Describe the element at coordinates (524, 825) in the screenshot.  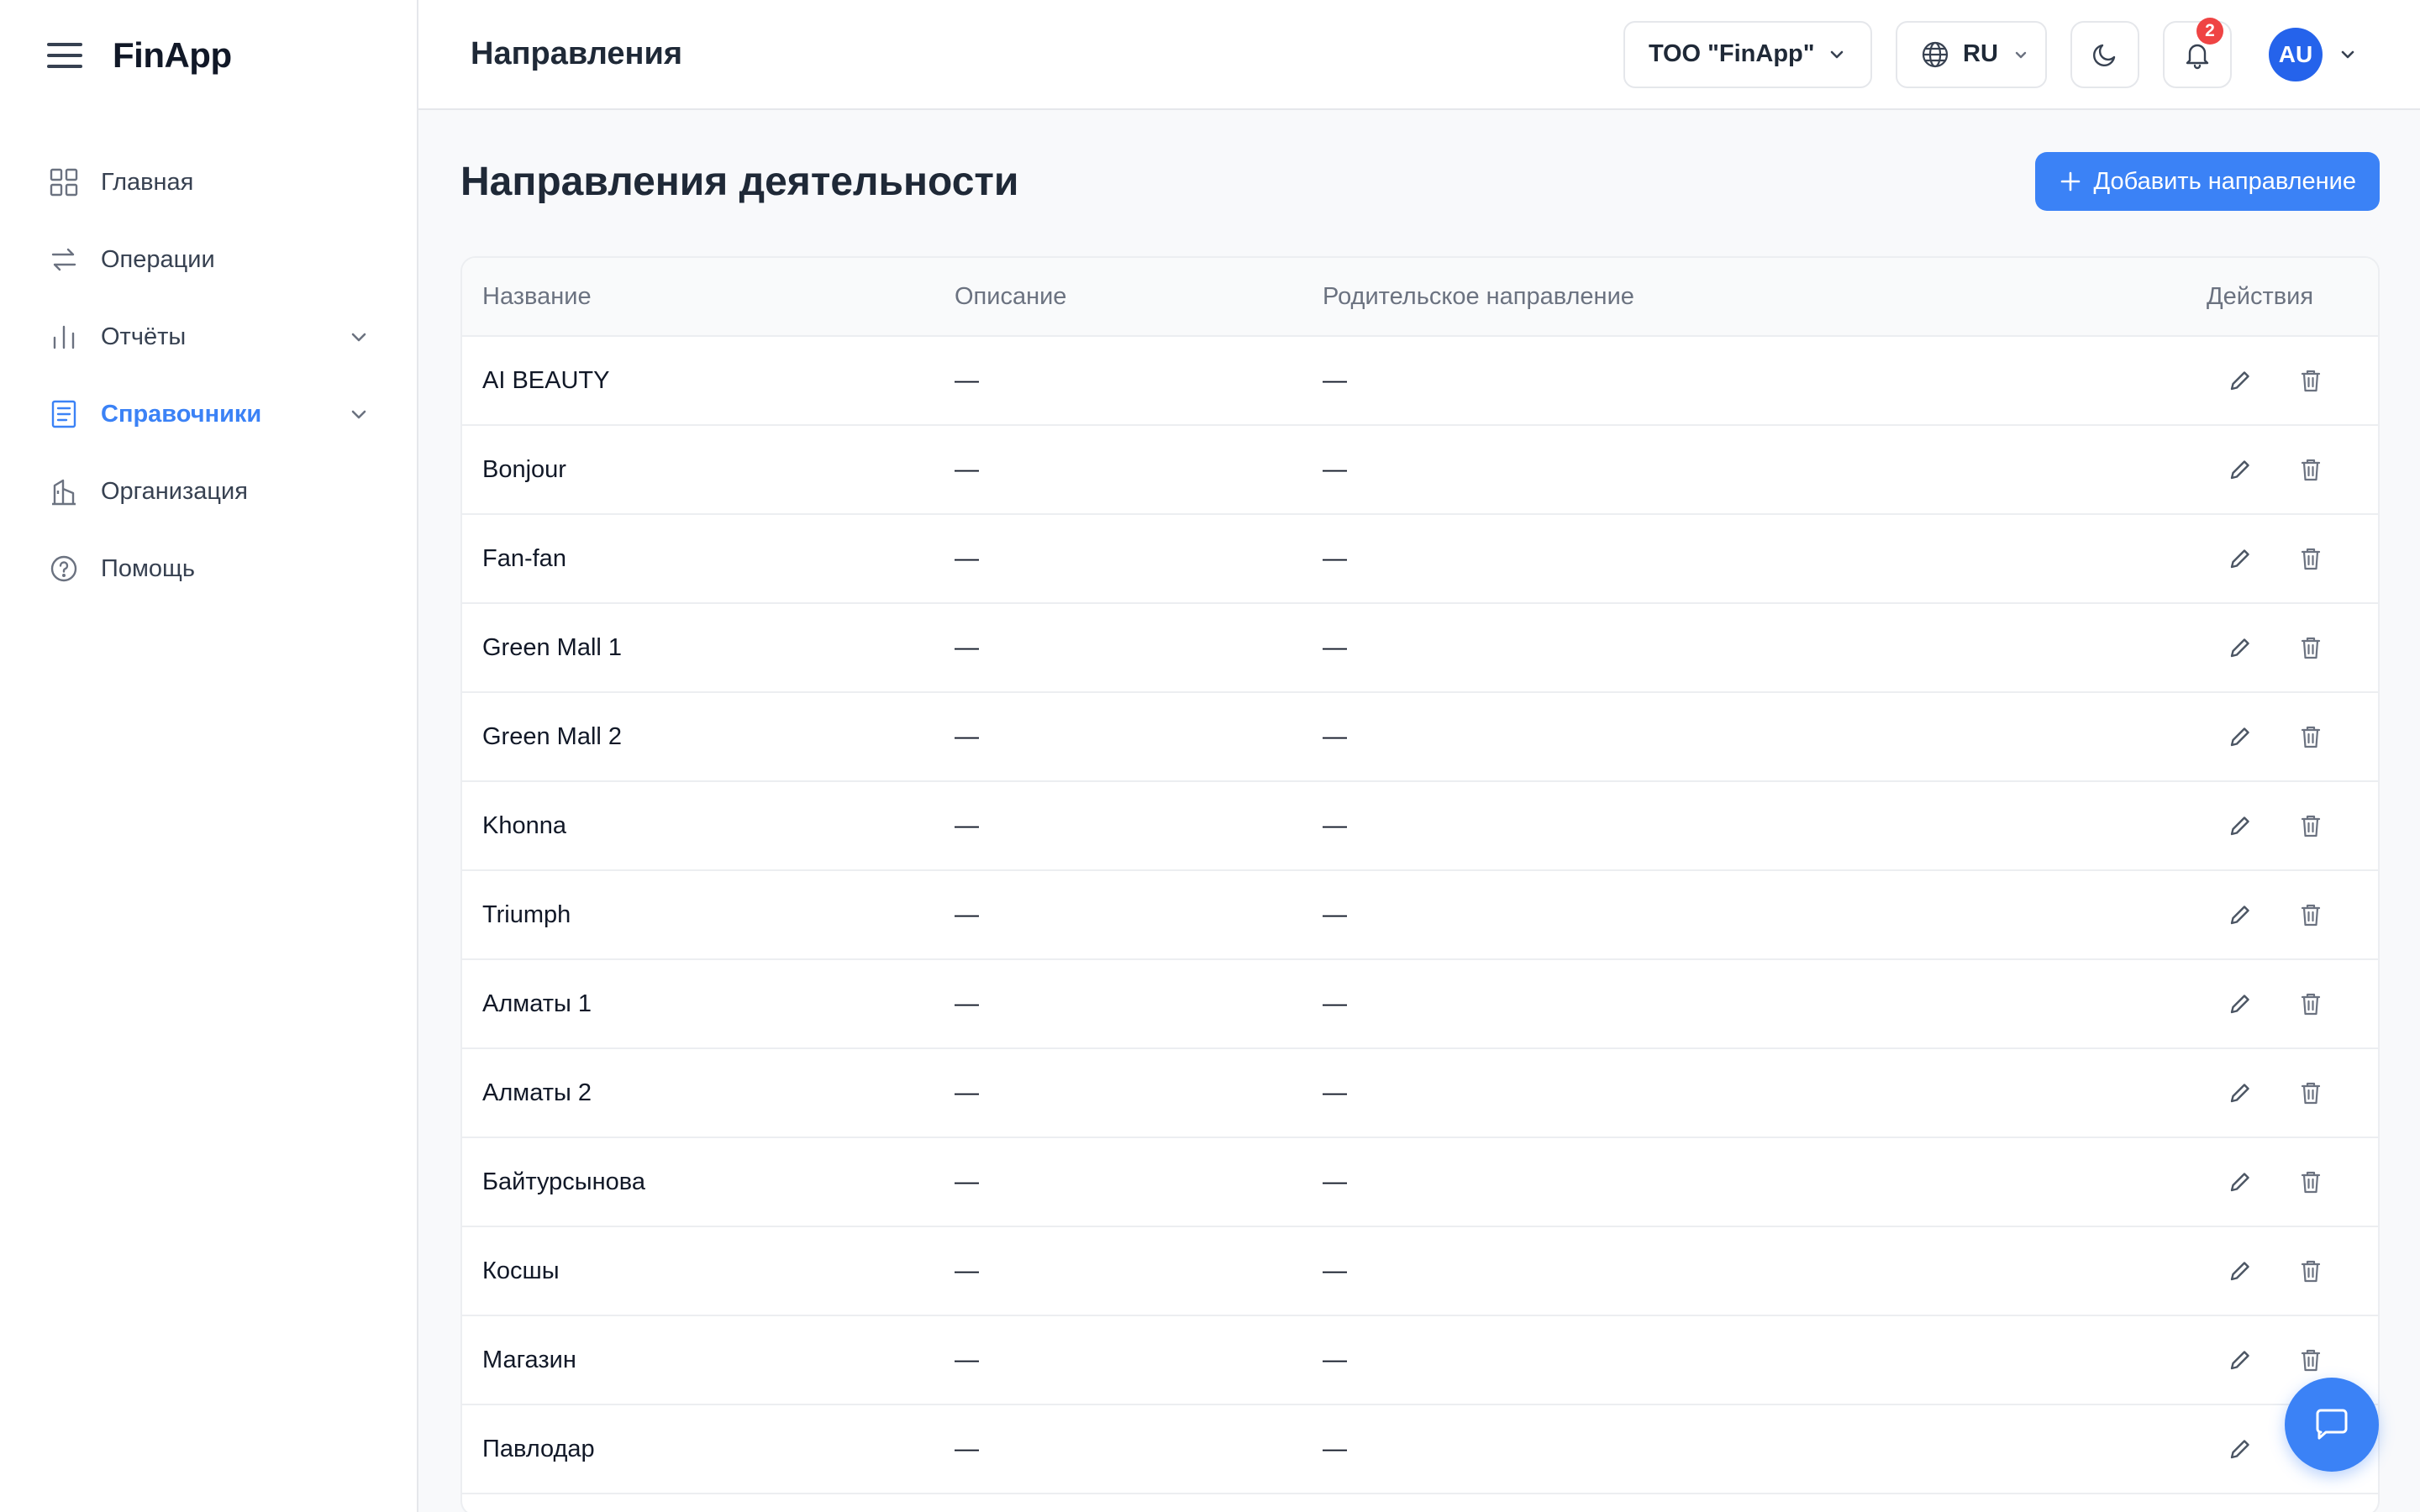
I see `cell-name: Khonna` at that location.